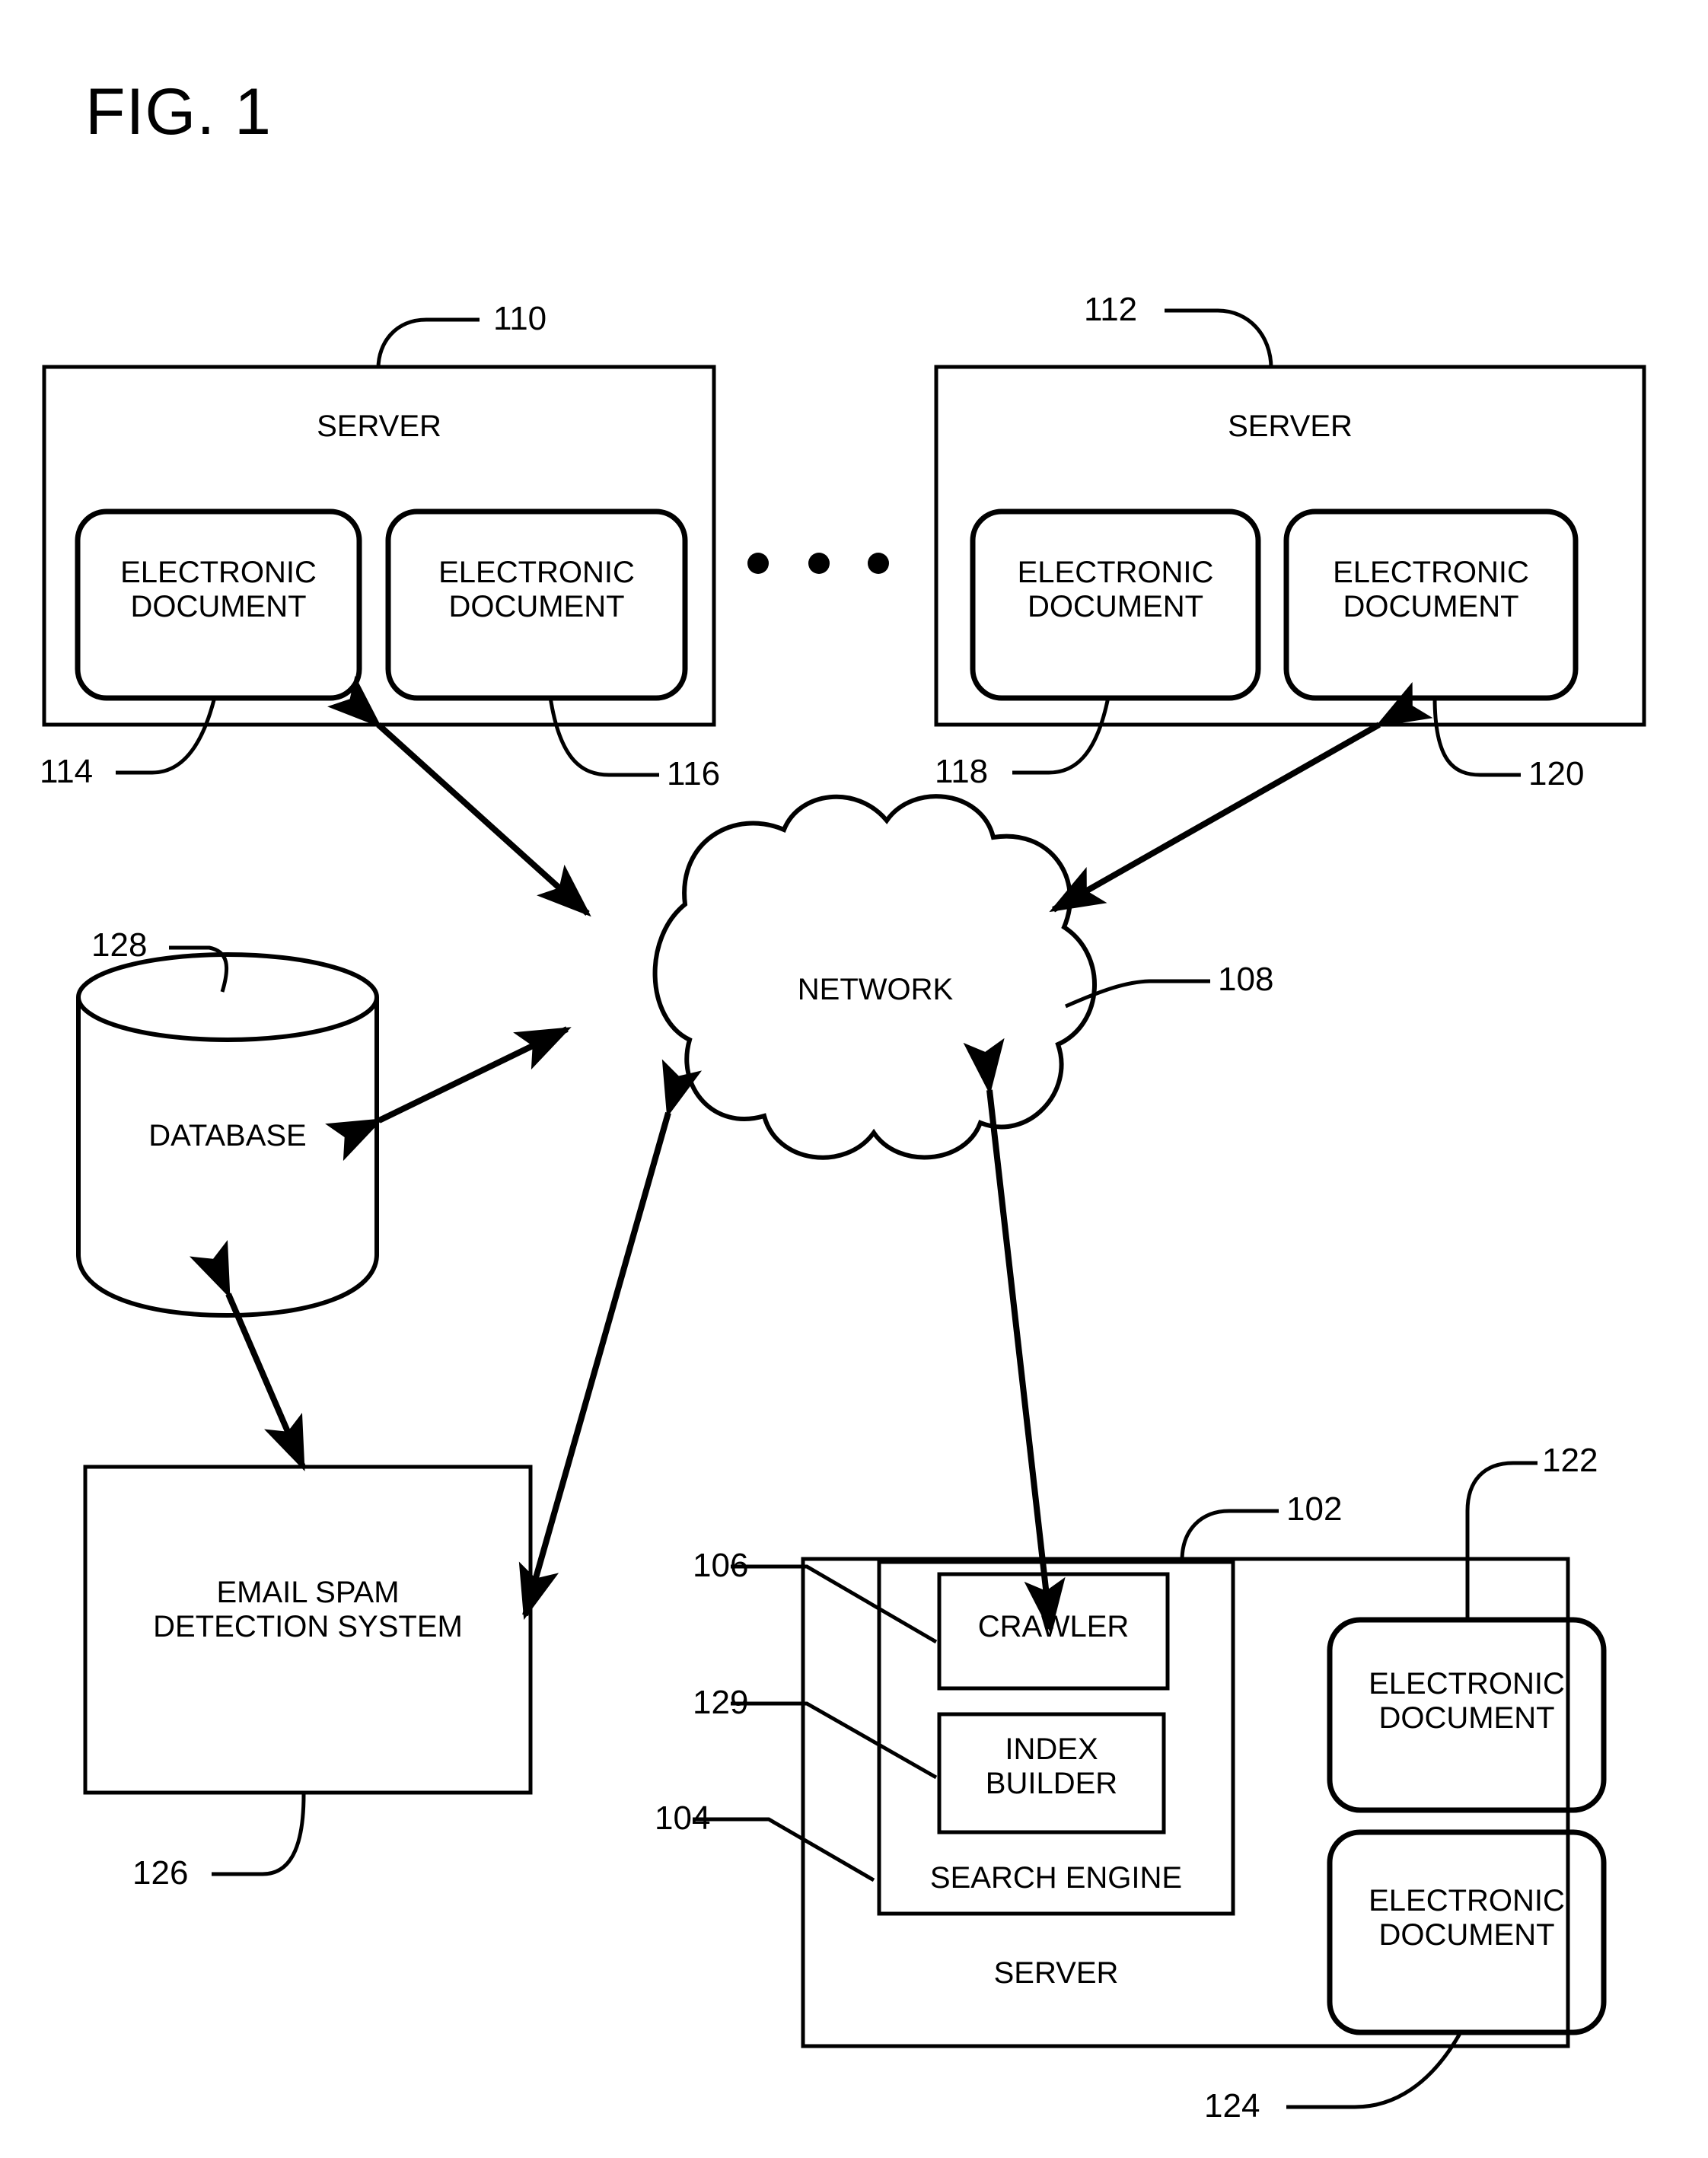  I want to click on reference-numeral-102: 102, so click(1314, 1509).